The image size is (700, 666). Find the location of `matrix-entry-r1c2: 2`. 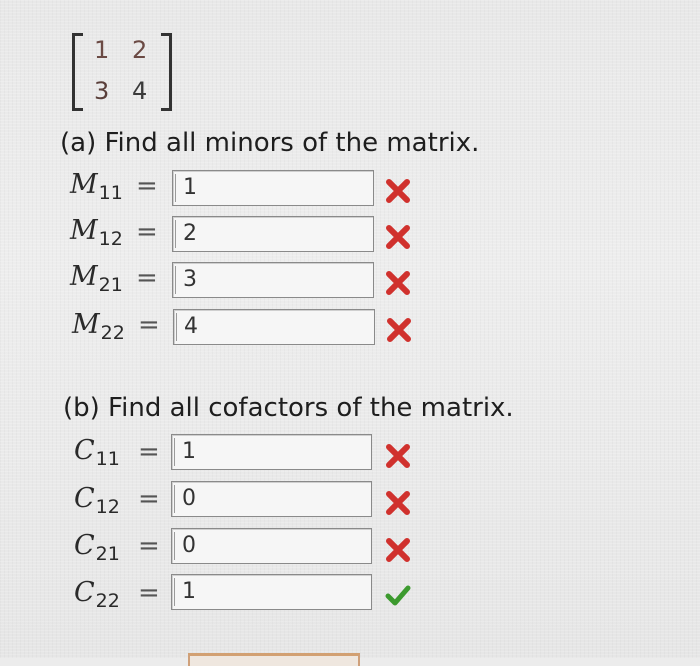

matrix-entry-r1c2: 2 is located at coordinates (140, 50).